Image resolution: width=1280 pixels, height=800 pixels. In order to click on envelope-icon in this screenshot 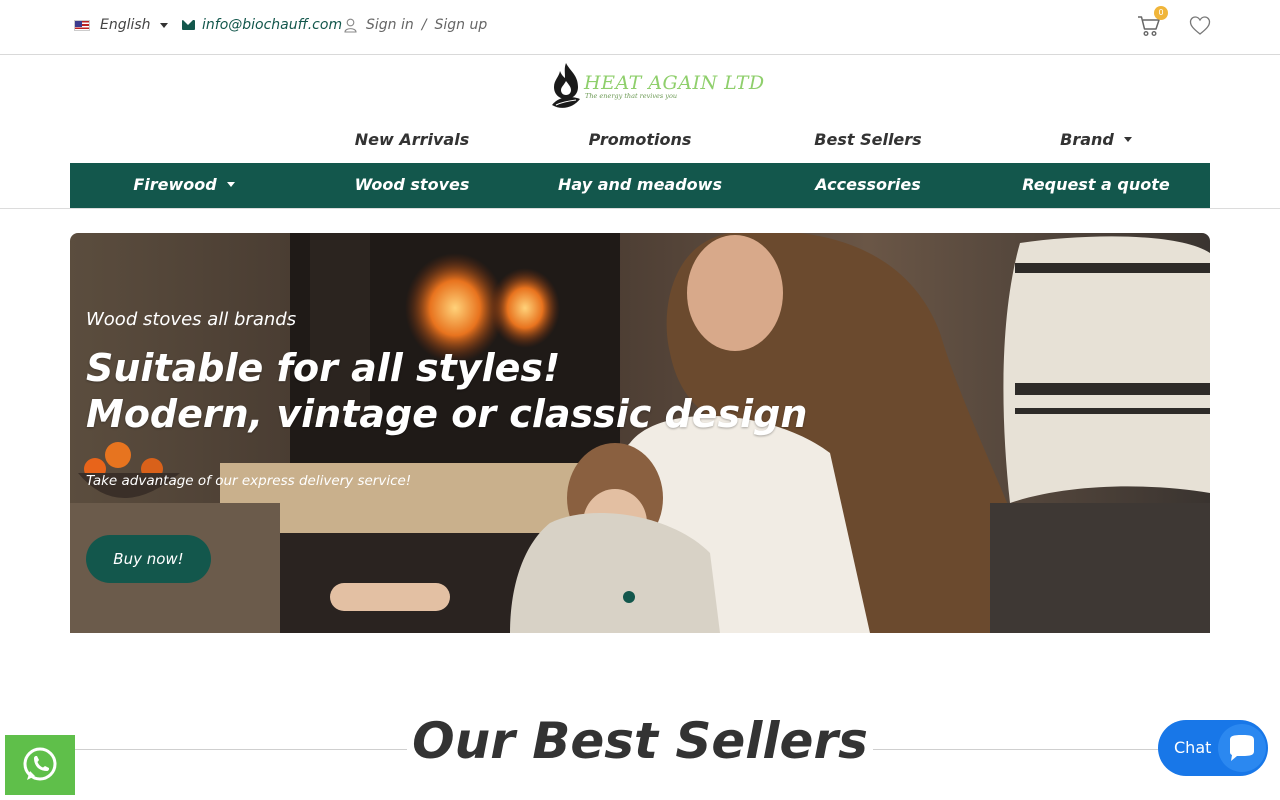, I will do `click(188, 25)`.